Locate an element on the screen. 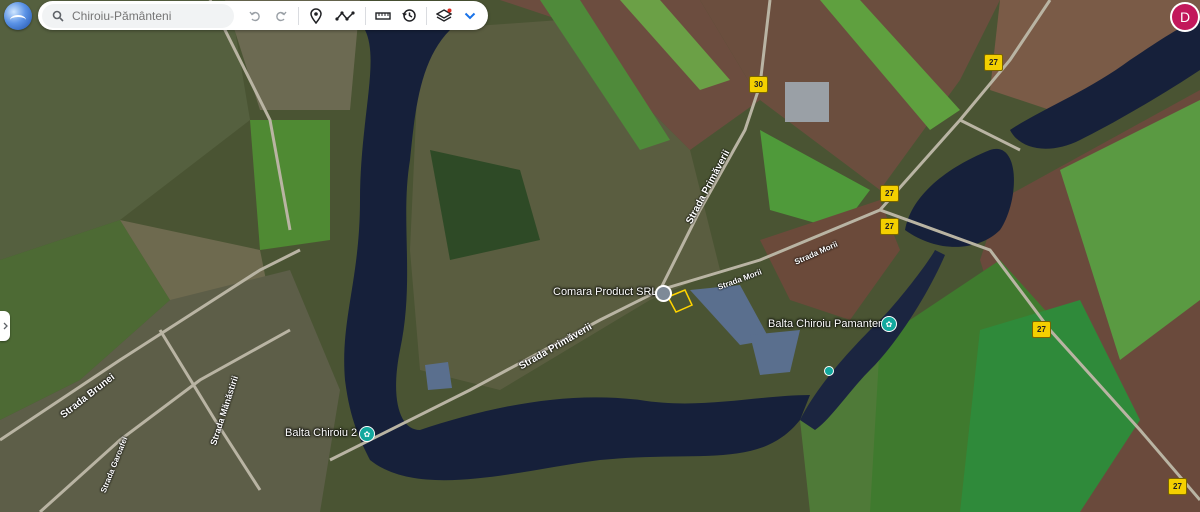  chevron-right-icon is located at coordinates (5, 326).